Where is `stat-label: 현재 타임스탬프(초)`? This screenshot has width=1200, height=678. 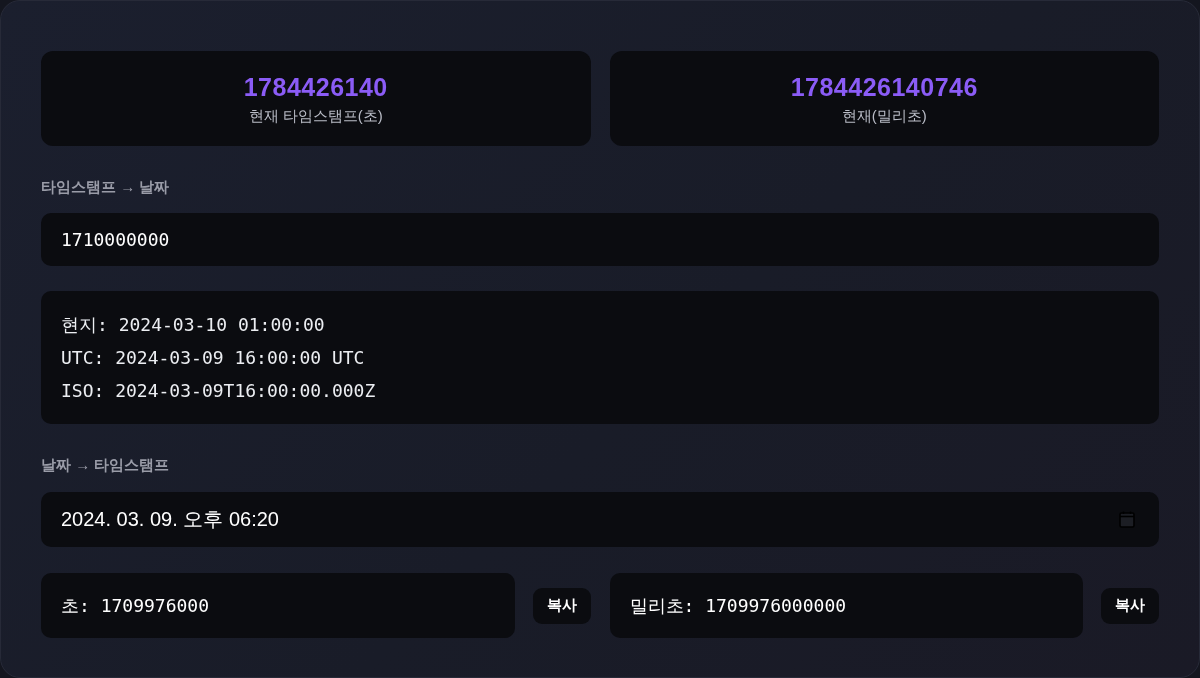 stat-label: 현재 타임스탬프(초) is located at coordinates (315, 115).